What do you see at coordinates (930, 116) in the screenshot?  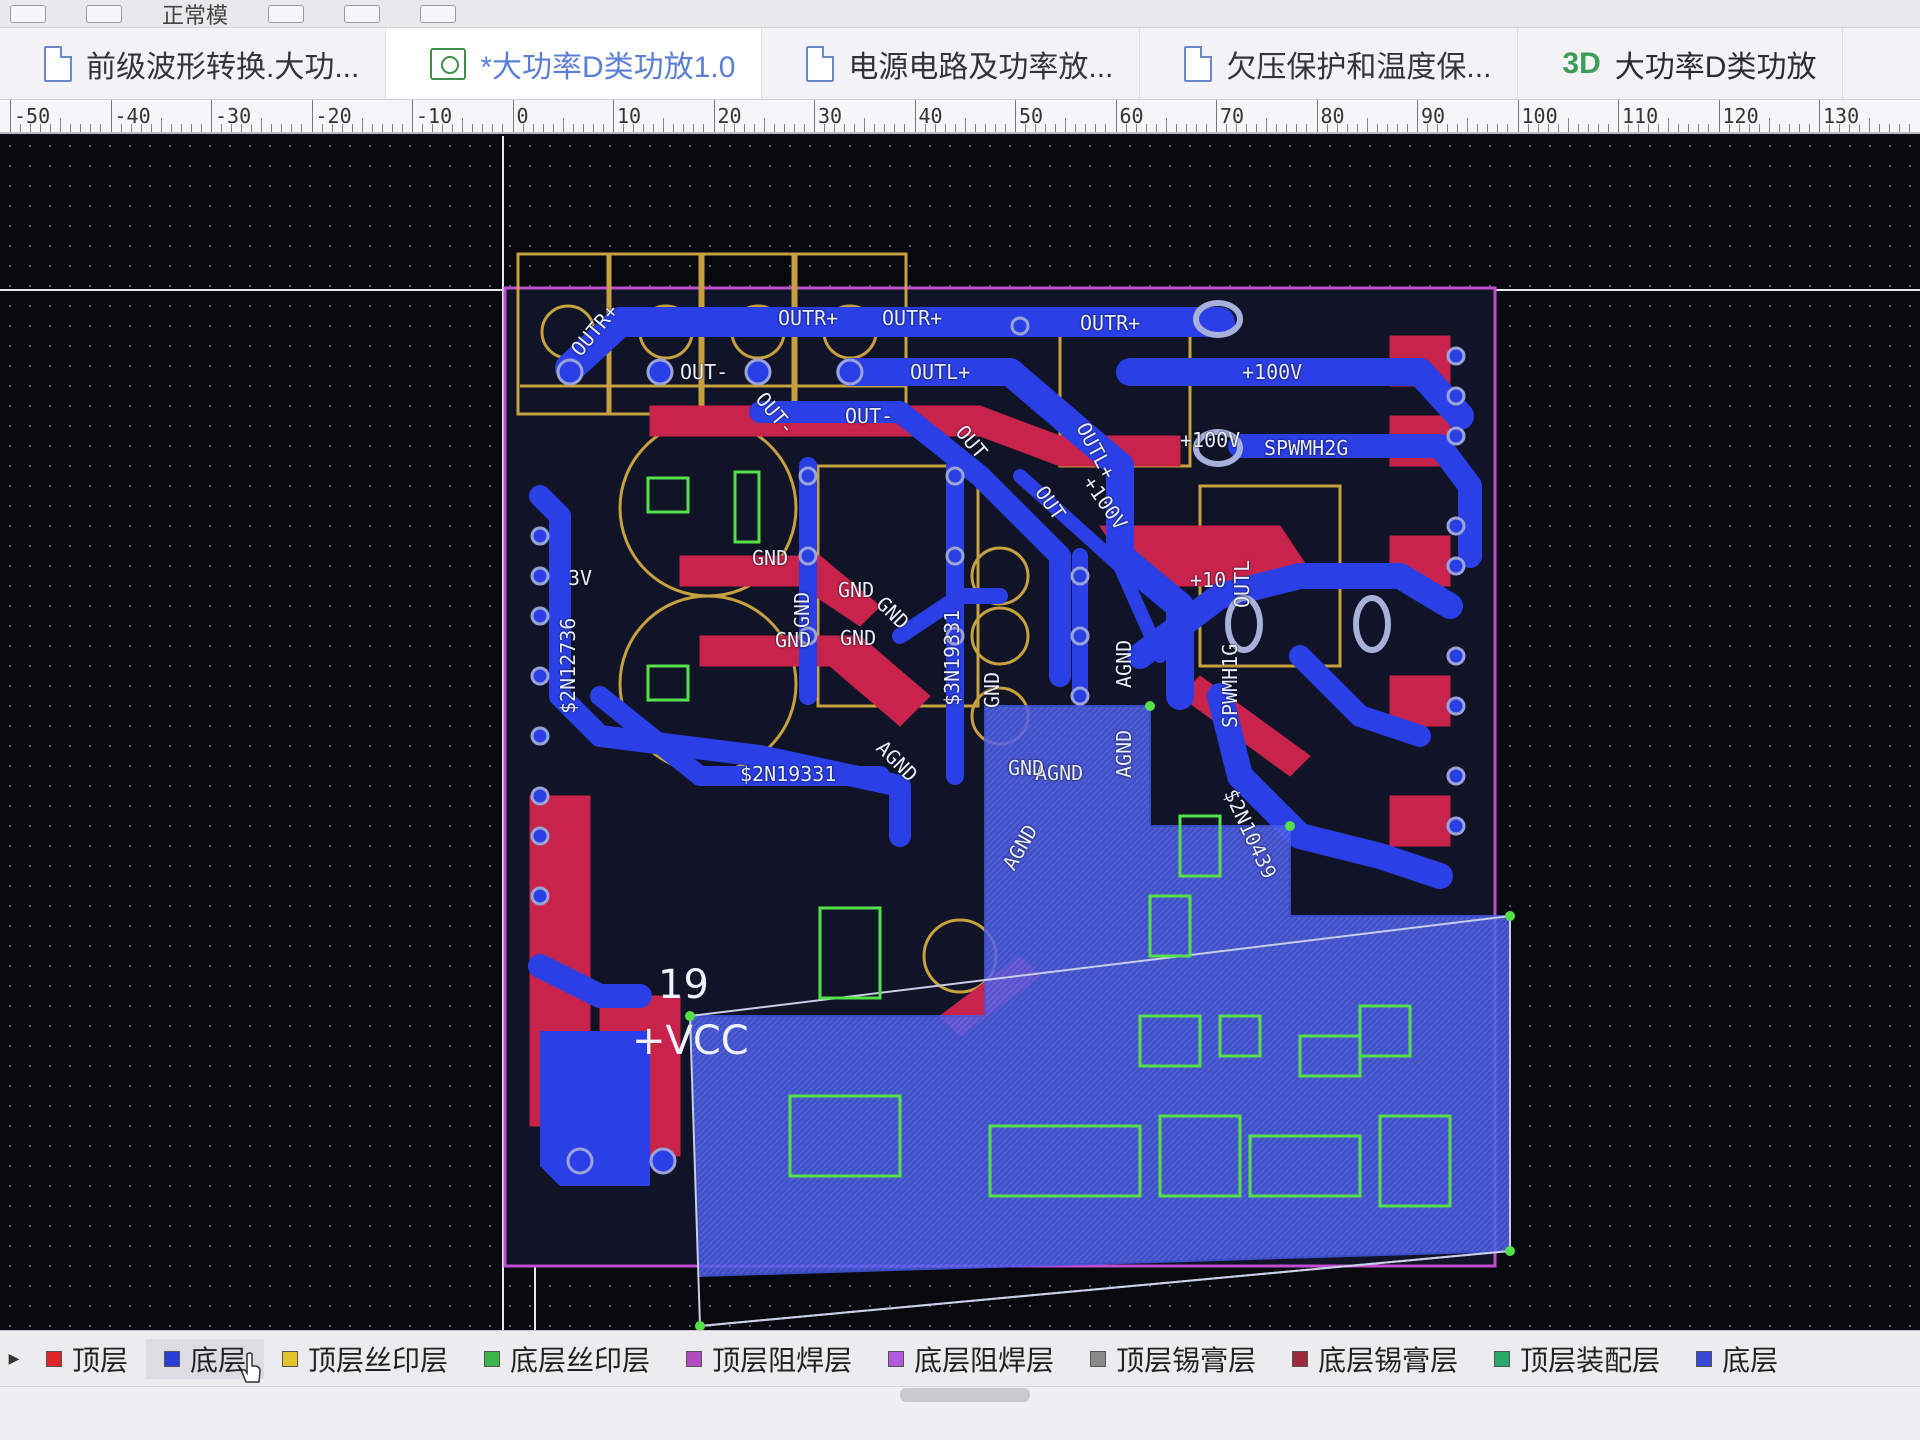 I see `ruler-label: 40` at bounding box center [930, 116].